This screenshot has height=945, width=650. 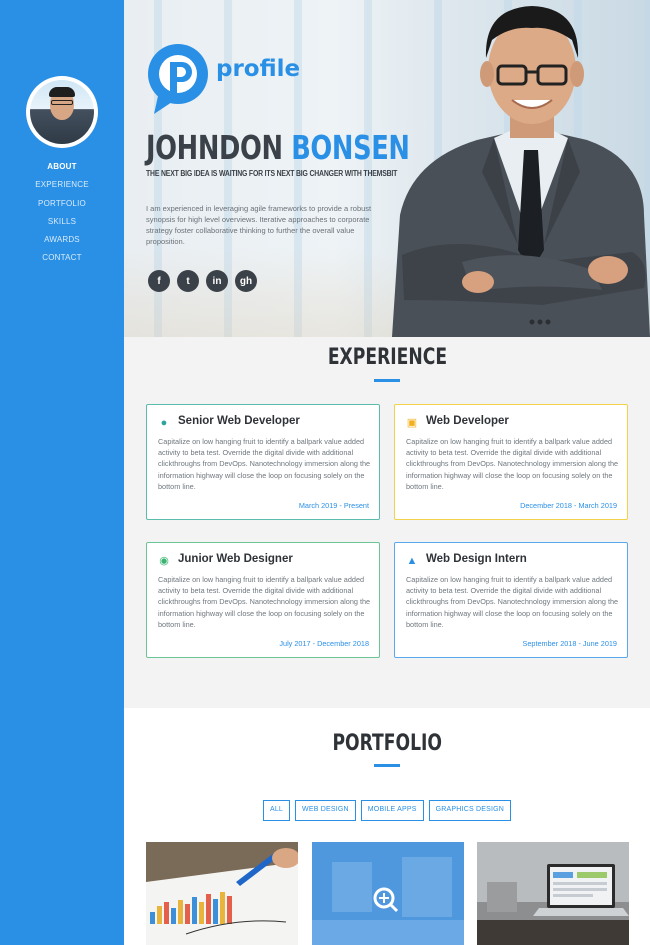 I want to click on nav-item-awards: AWARDS, so click(x=62, y=240).